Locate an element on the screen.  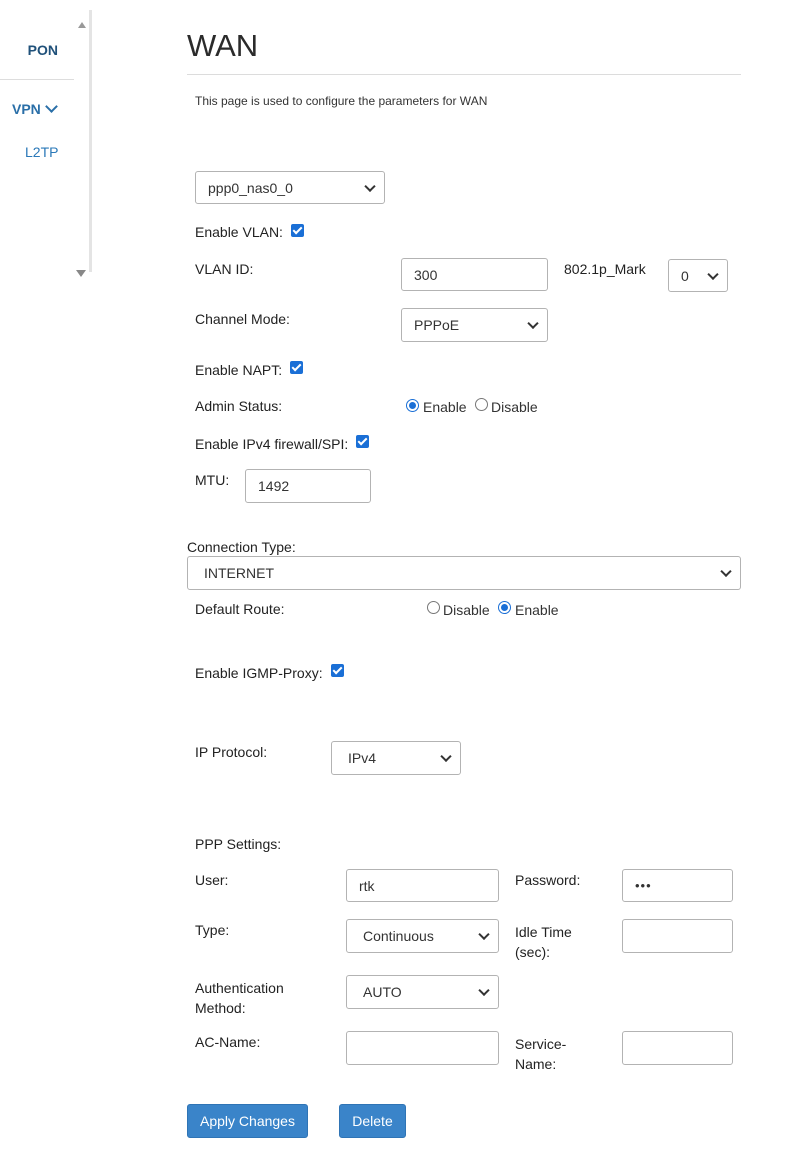
ac-name-label: AC-Name: is located at coordinates (228, 1042).